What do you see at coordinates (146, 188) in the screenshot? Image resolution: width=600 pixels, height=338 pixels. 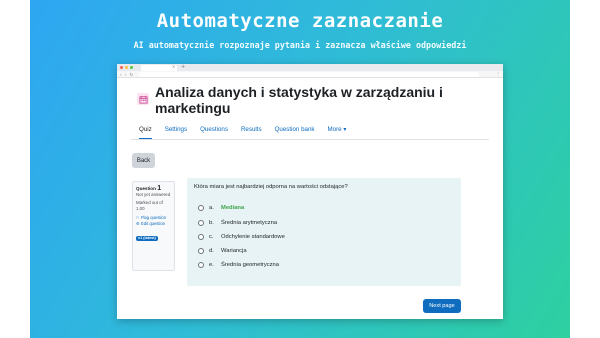 I see `question-label: Question` at bounding box center [146, 188].